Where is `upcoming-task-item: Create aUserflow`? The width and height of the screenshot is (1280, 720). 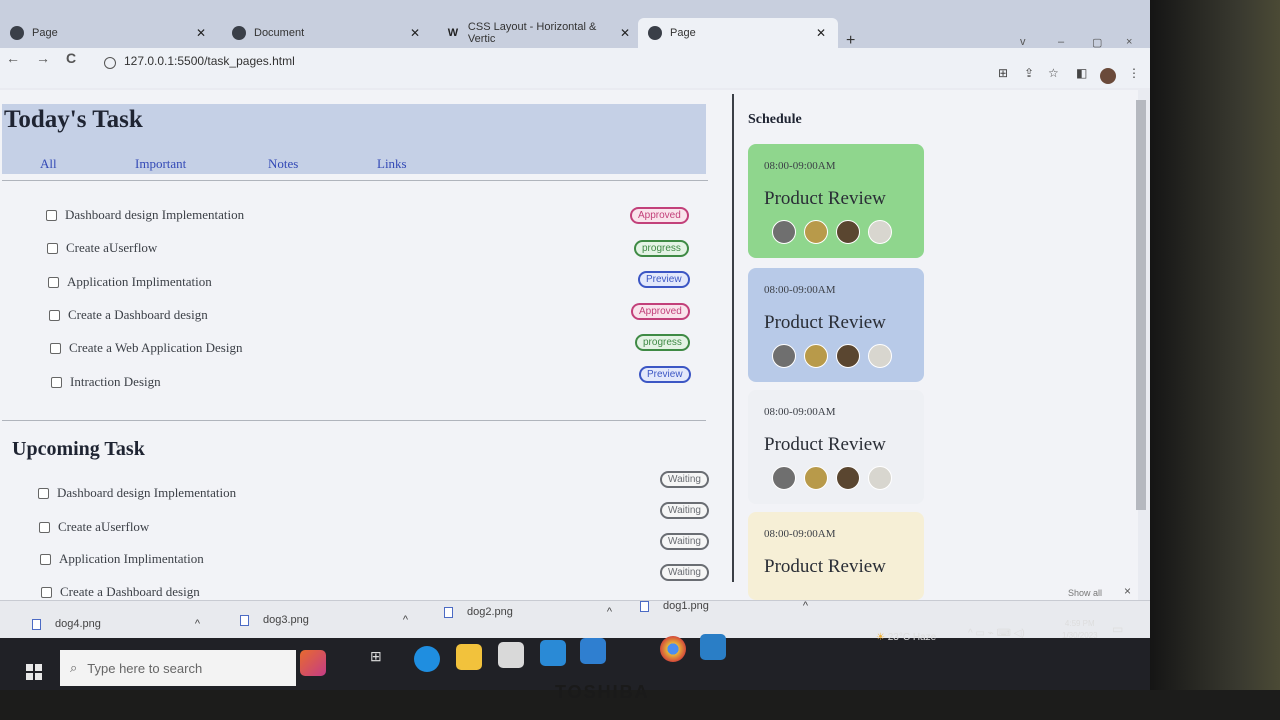
upcoming-task-item: Create aUserflow is located at coordinates (94, 527).